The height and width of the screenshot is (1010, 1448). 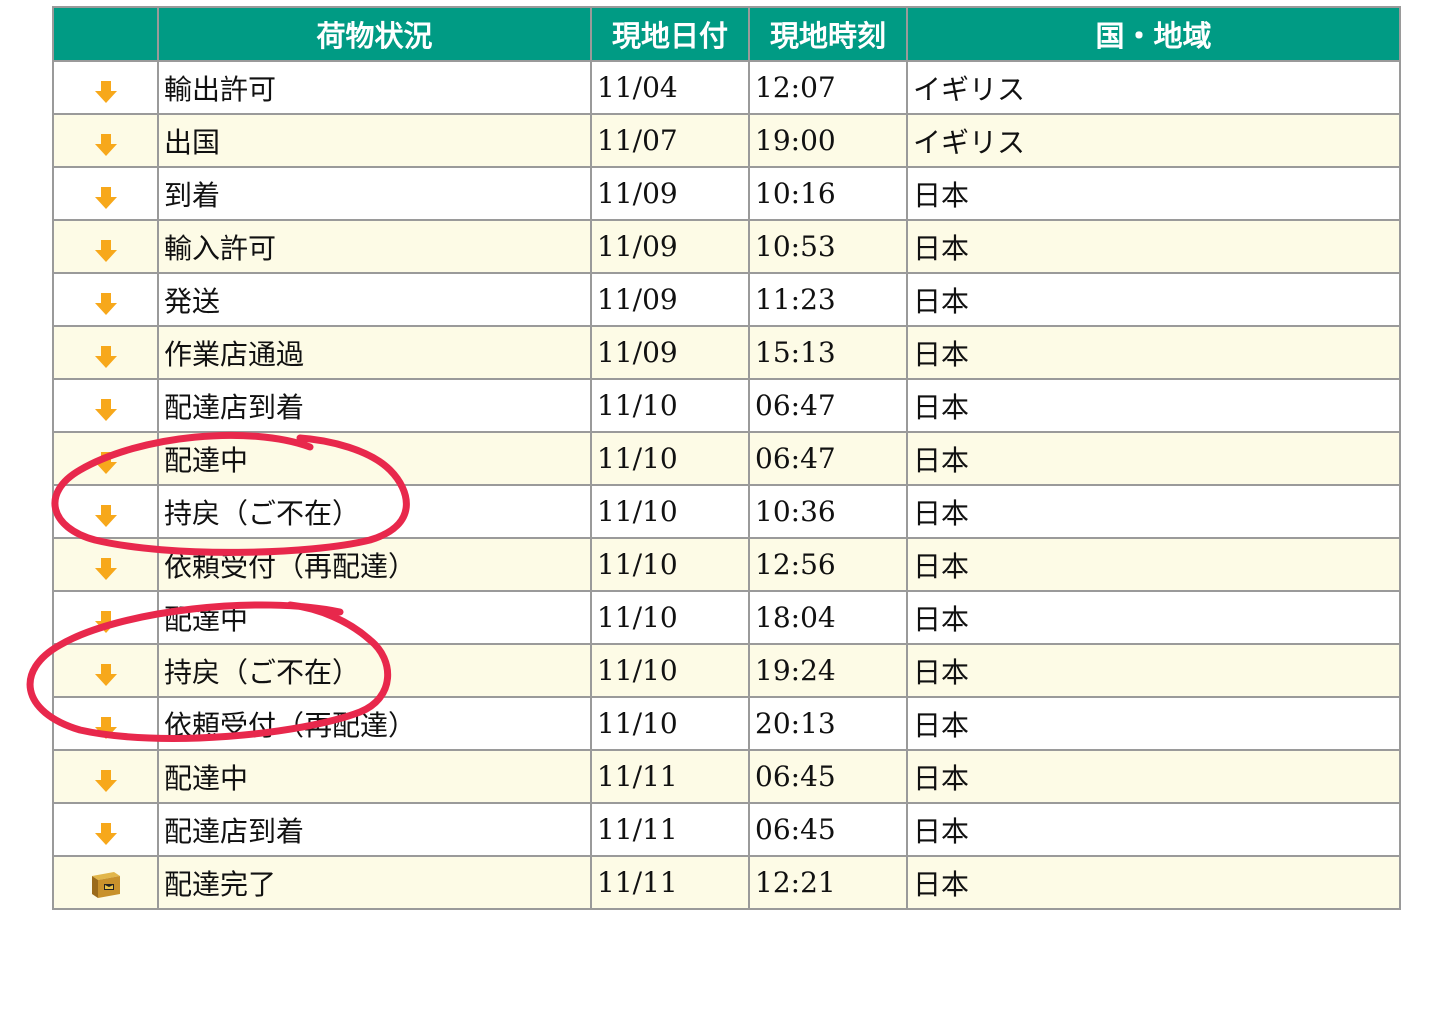 What do you see at coordinates (726, 140) in the screenshot?
I see `table-row: 出国 11/07 19:00 イギリス` at bounding box center [726, 140].